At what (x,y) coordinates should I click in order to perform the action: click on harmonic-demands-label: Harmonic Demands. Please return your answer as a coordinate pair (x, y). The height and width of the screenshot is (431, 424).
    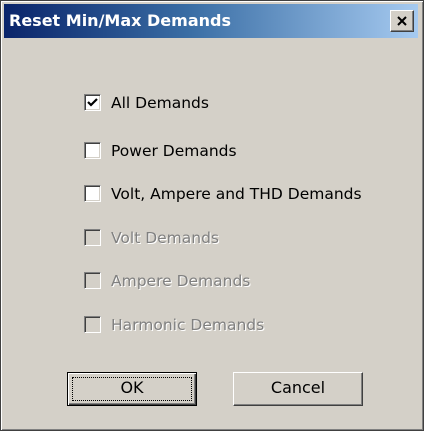
    Looking at the image, I should click on (188, 325).